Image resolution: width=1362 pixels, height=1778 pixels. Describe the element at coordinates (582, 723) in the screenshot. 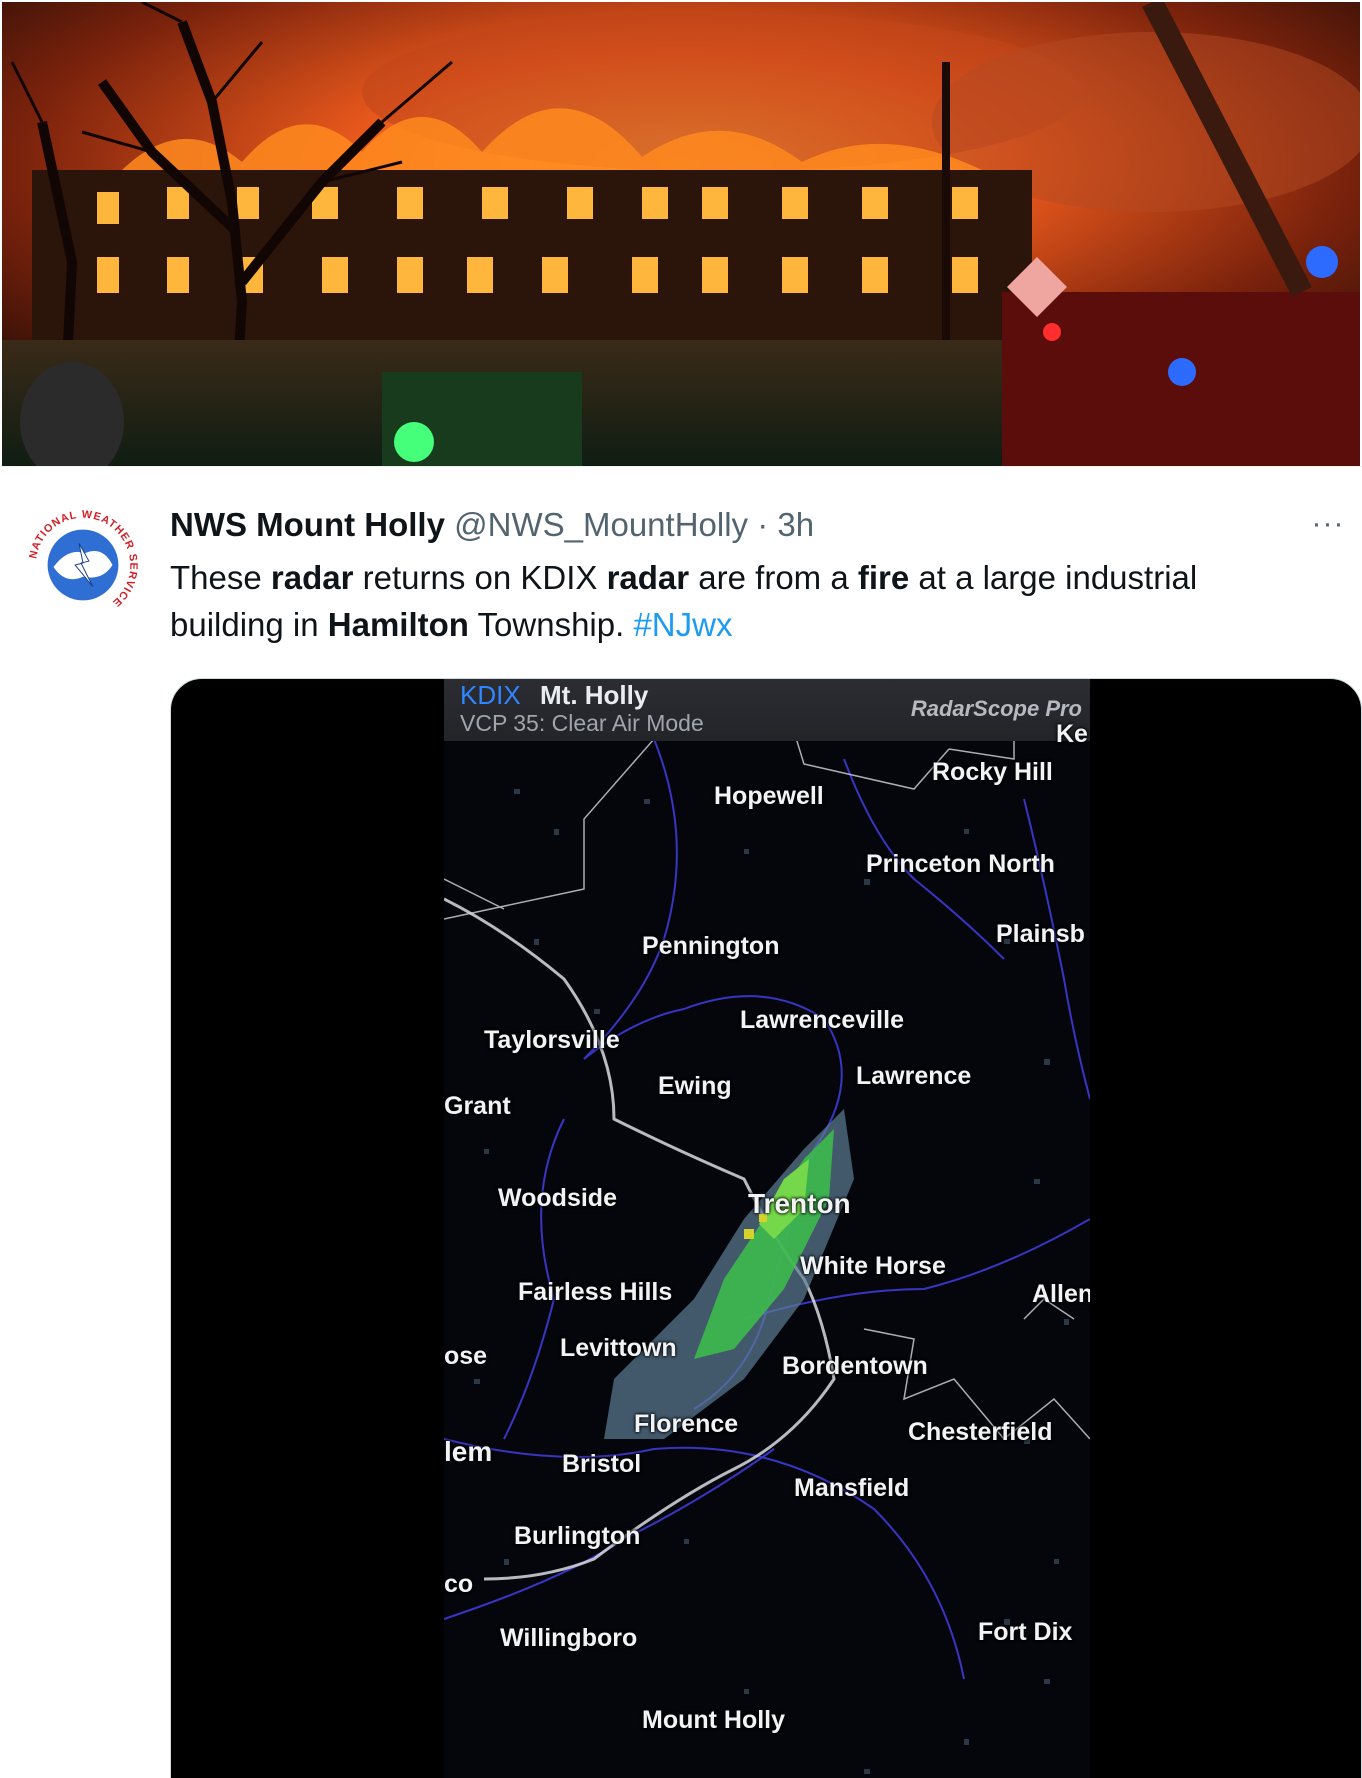

I see `scan-mode: VCP 35: Clear Air Mode` at that location.